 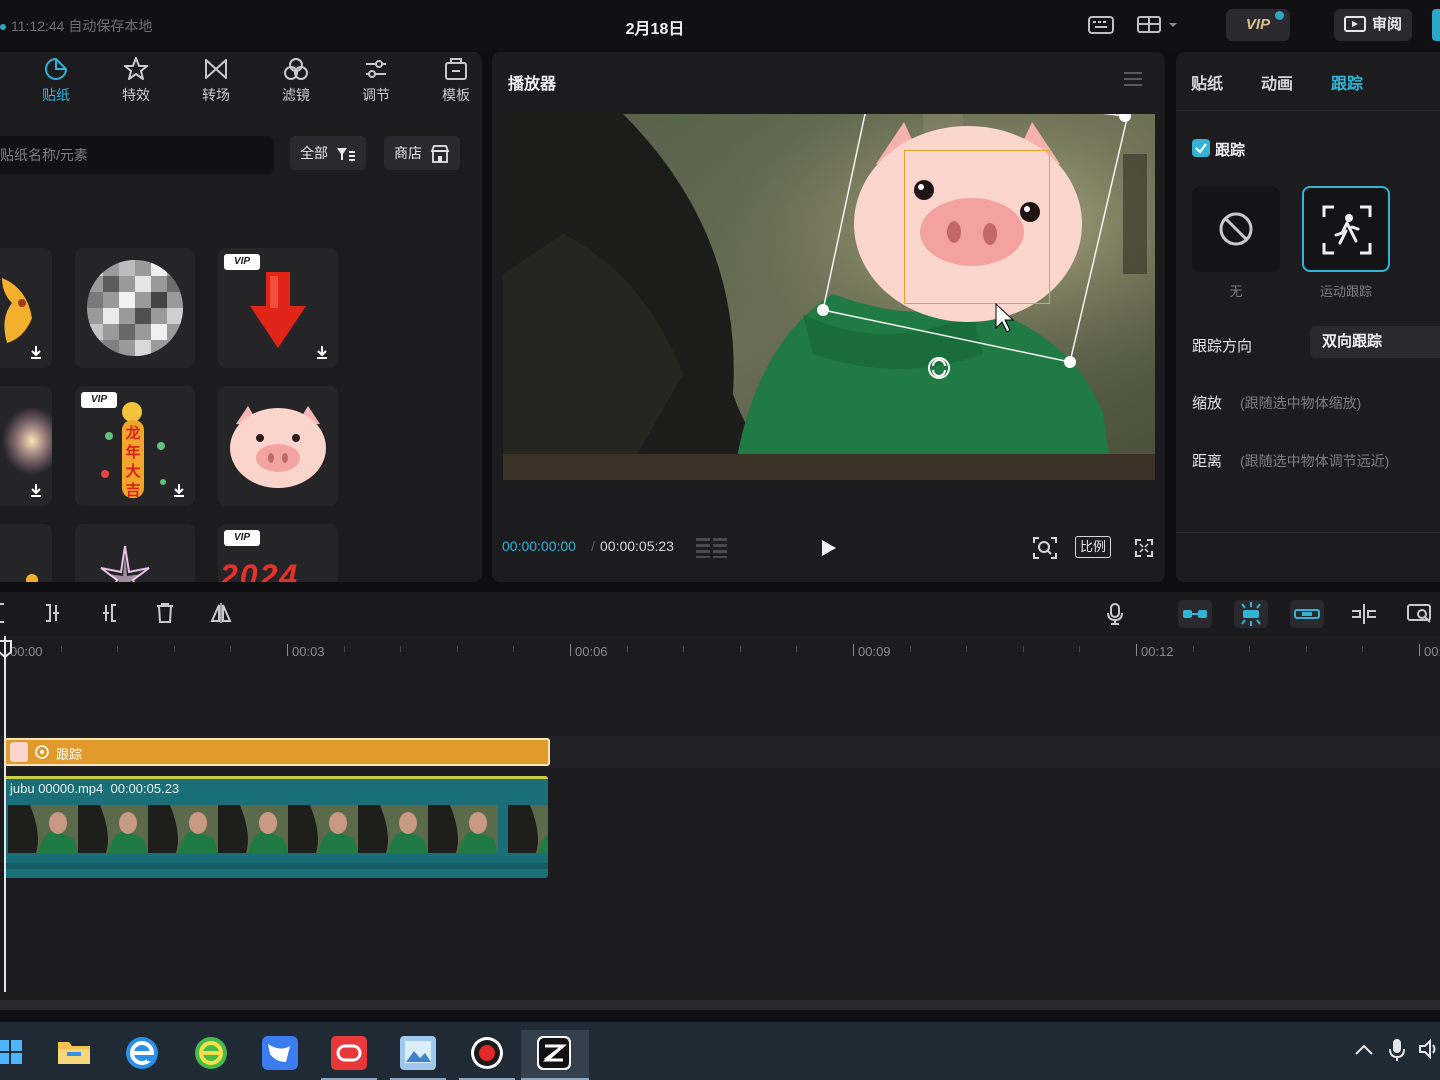 I want to click on library-tabs: 贴纸 特效 转场 滤镜 调节 模板, so click(x=241, y=81).